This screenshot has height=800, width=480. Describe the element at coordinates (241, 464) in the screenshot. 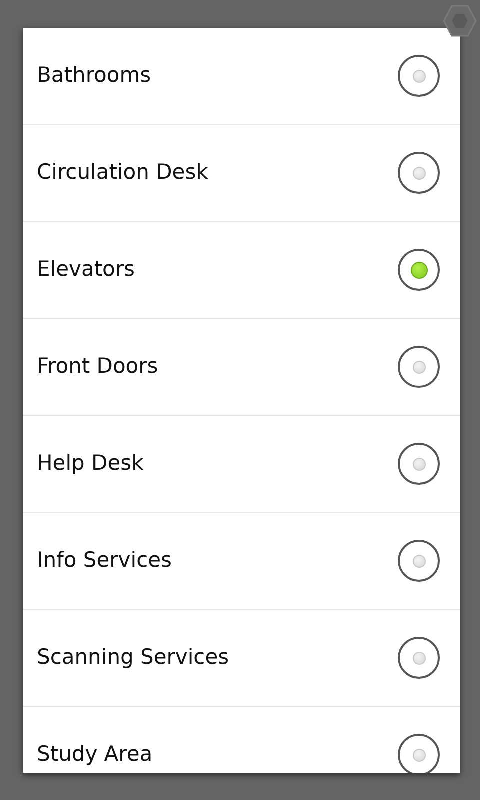

I see `option-row: Help Desk` at that location.